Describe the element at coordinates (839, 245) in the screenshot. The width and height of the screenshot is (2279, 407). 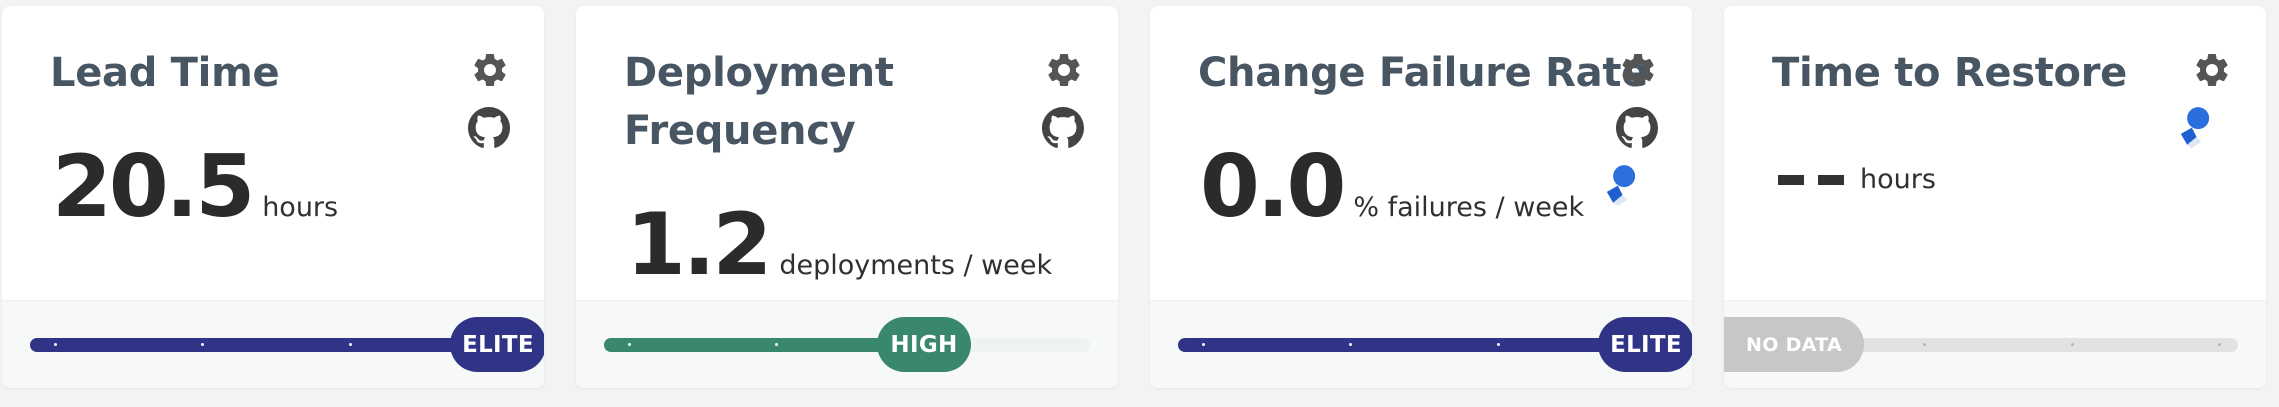
I see `metric: 1.2 deployments / week` at that location.